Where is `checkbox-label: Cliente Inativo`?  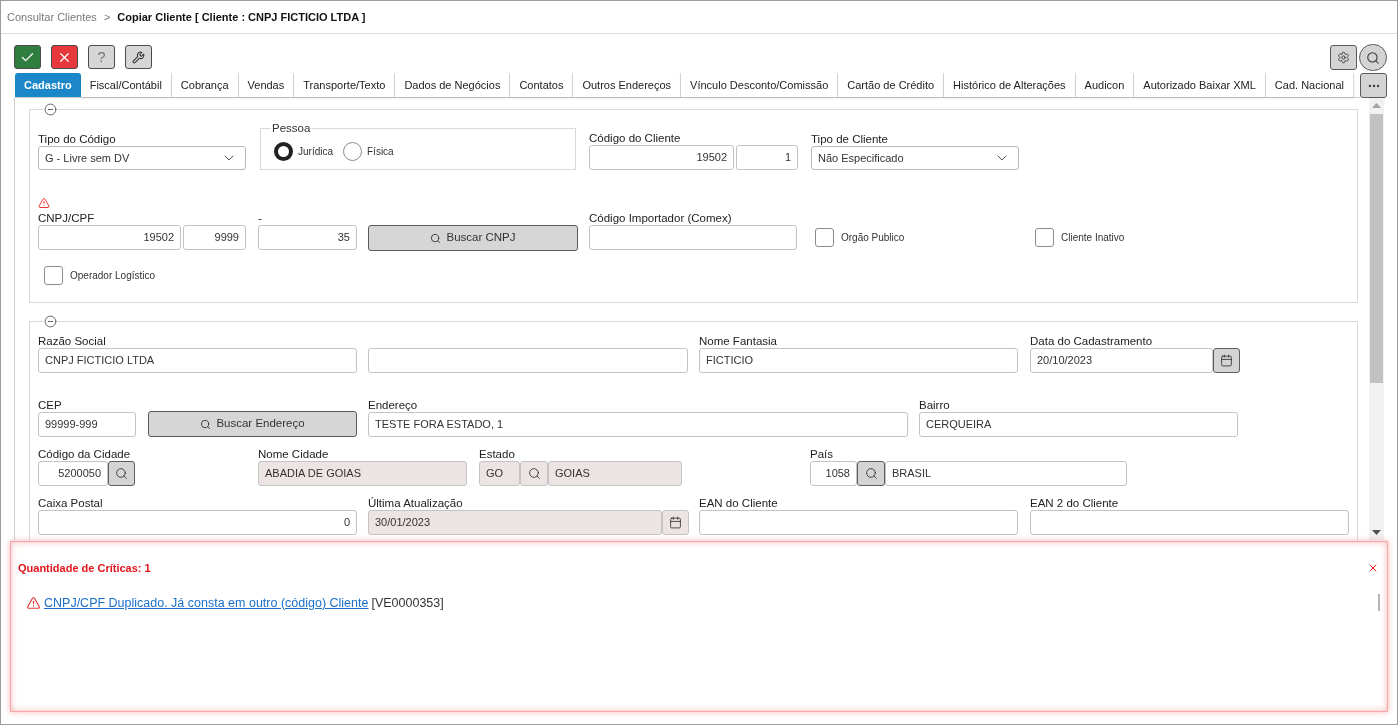
checkbox-label: Cliente Inativo is located at coordinates (1093, 238).